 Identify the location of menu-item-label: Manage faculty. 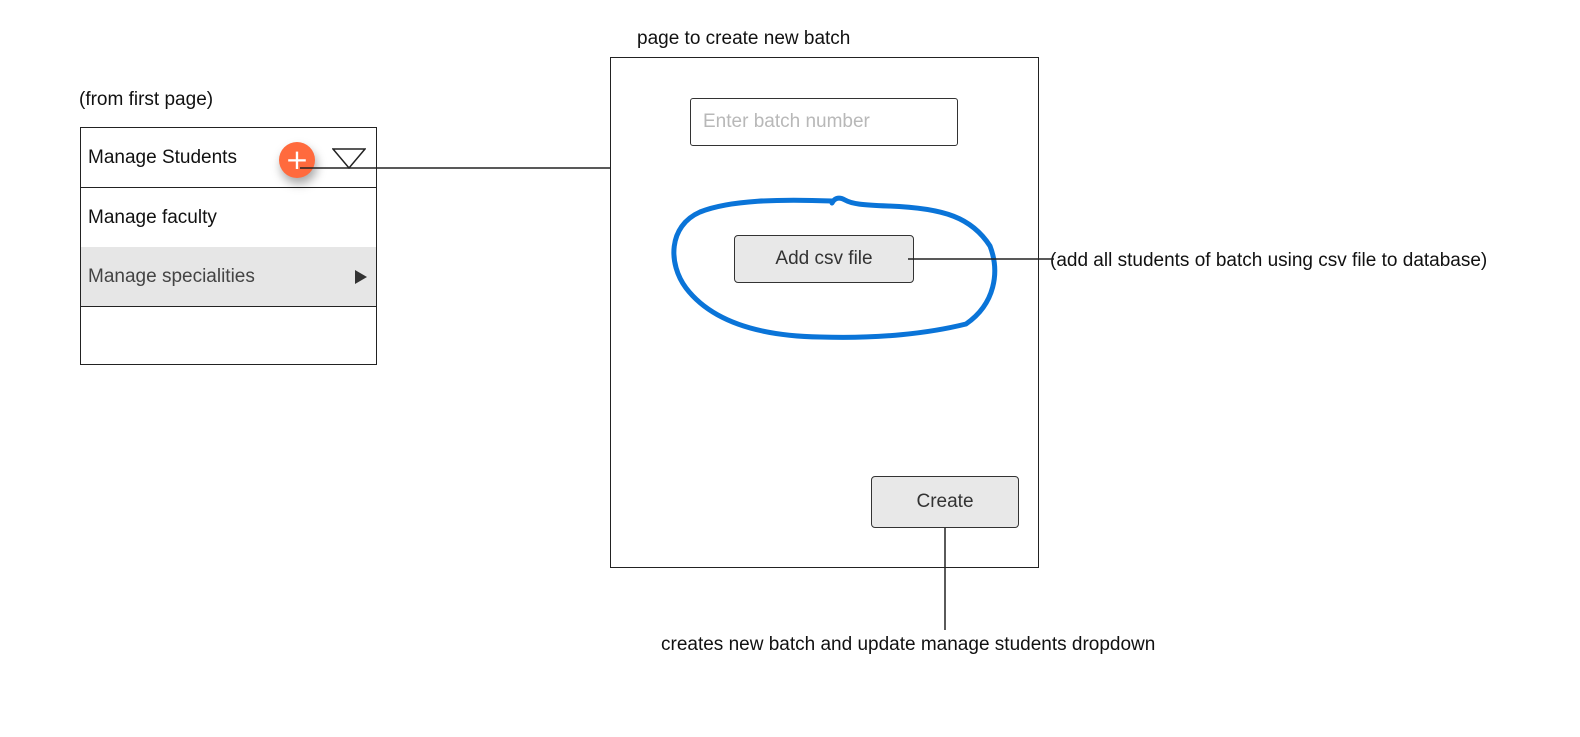
(152, 217).